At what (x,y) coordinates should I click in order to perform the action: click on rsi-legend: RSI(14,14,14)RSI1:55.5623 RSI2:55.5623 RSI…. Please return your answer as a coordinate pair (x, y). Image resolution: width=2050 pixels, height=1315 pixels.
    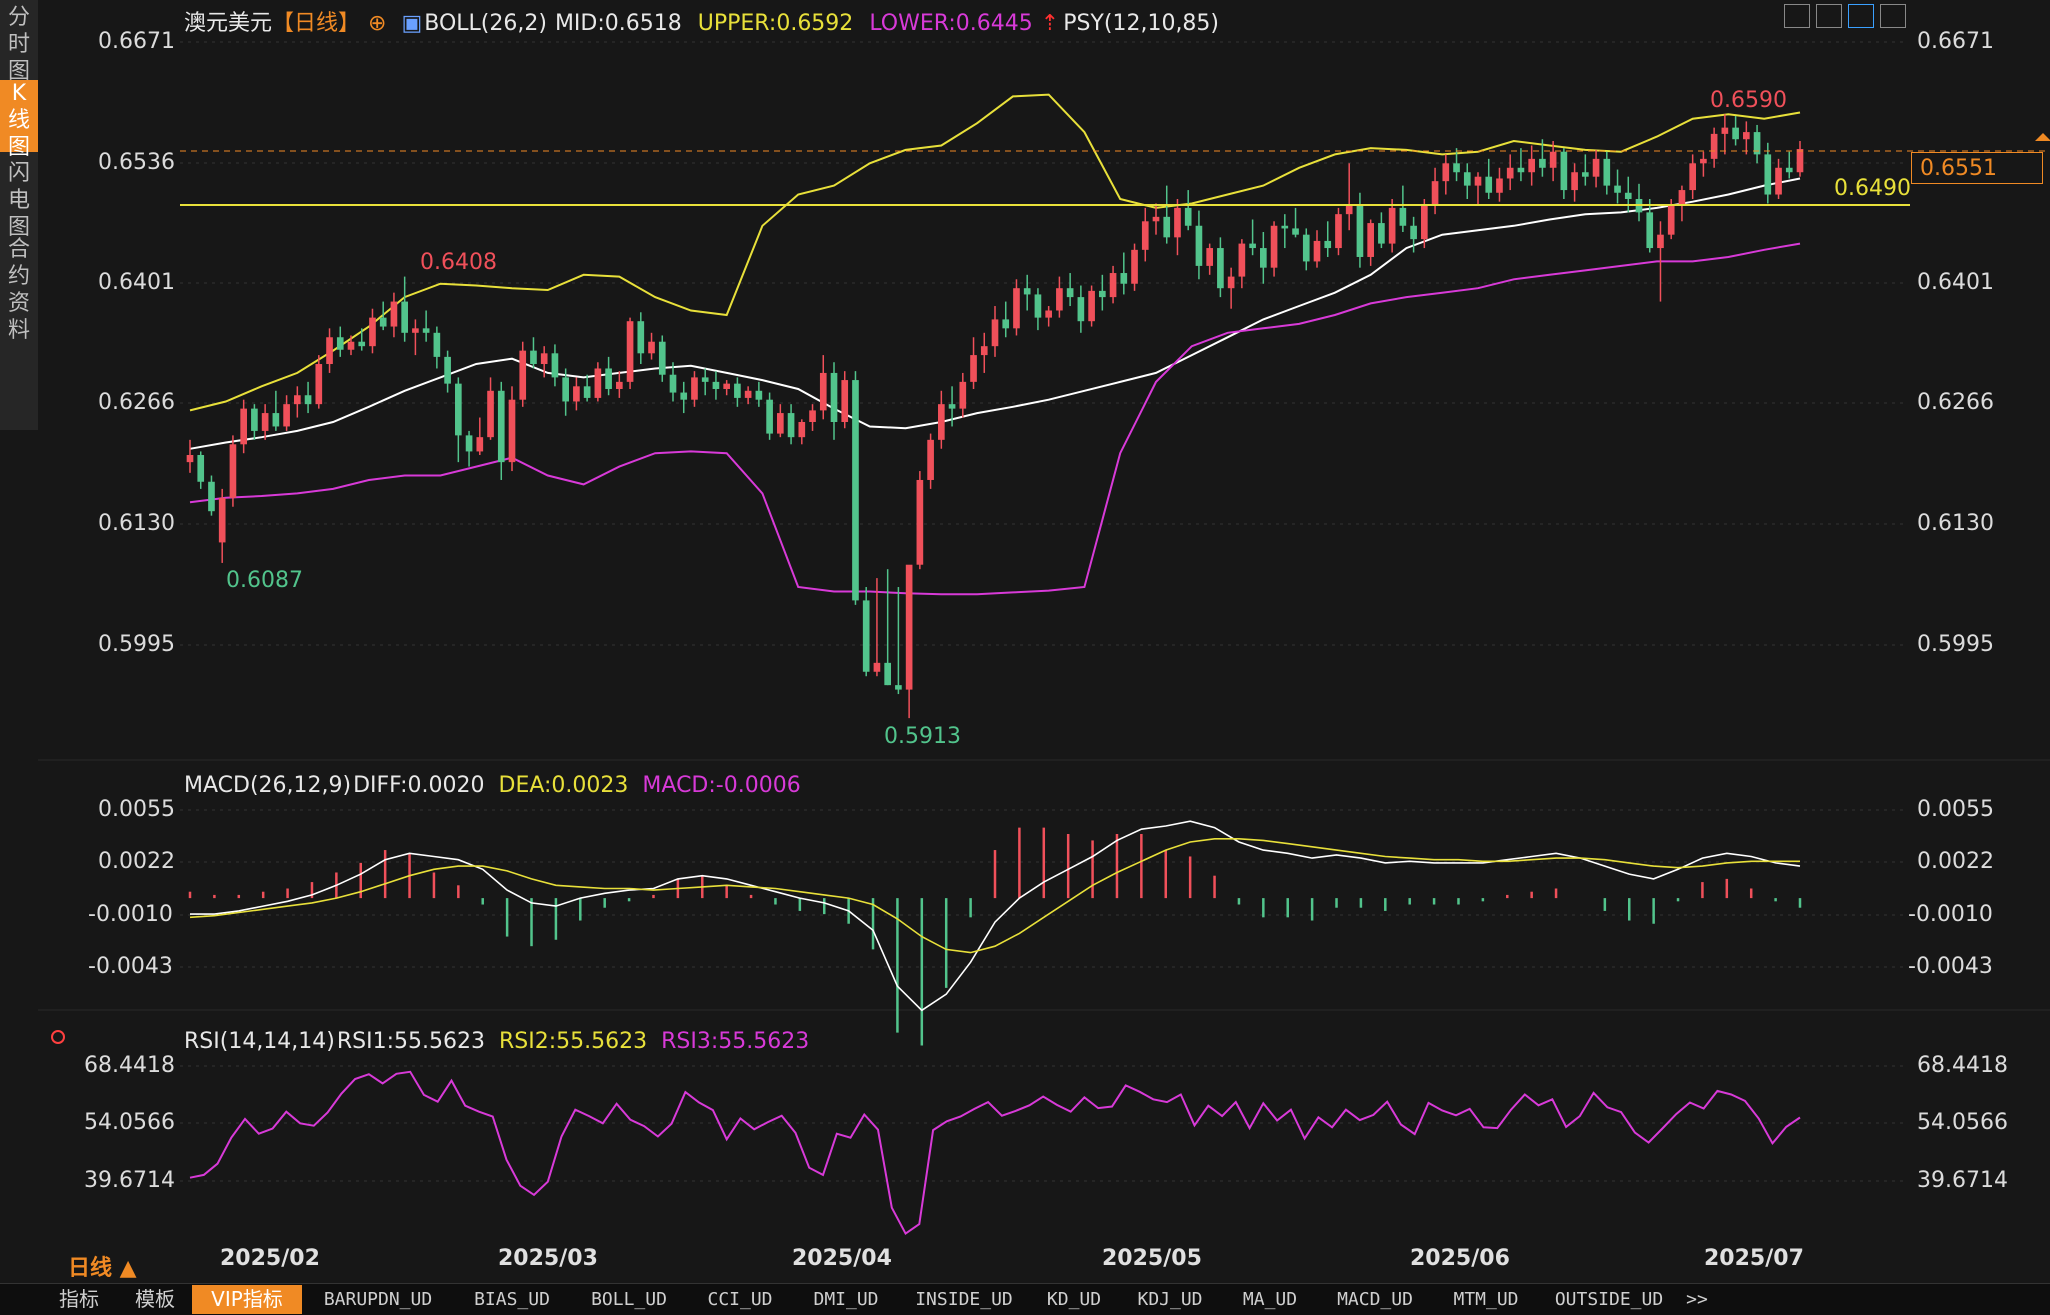
    Looking at the image, I should click on (500, 1041).